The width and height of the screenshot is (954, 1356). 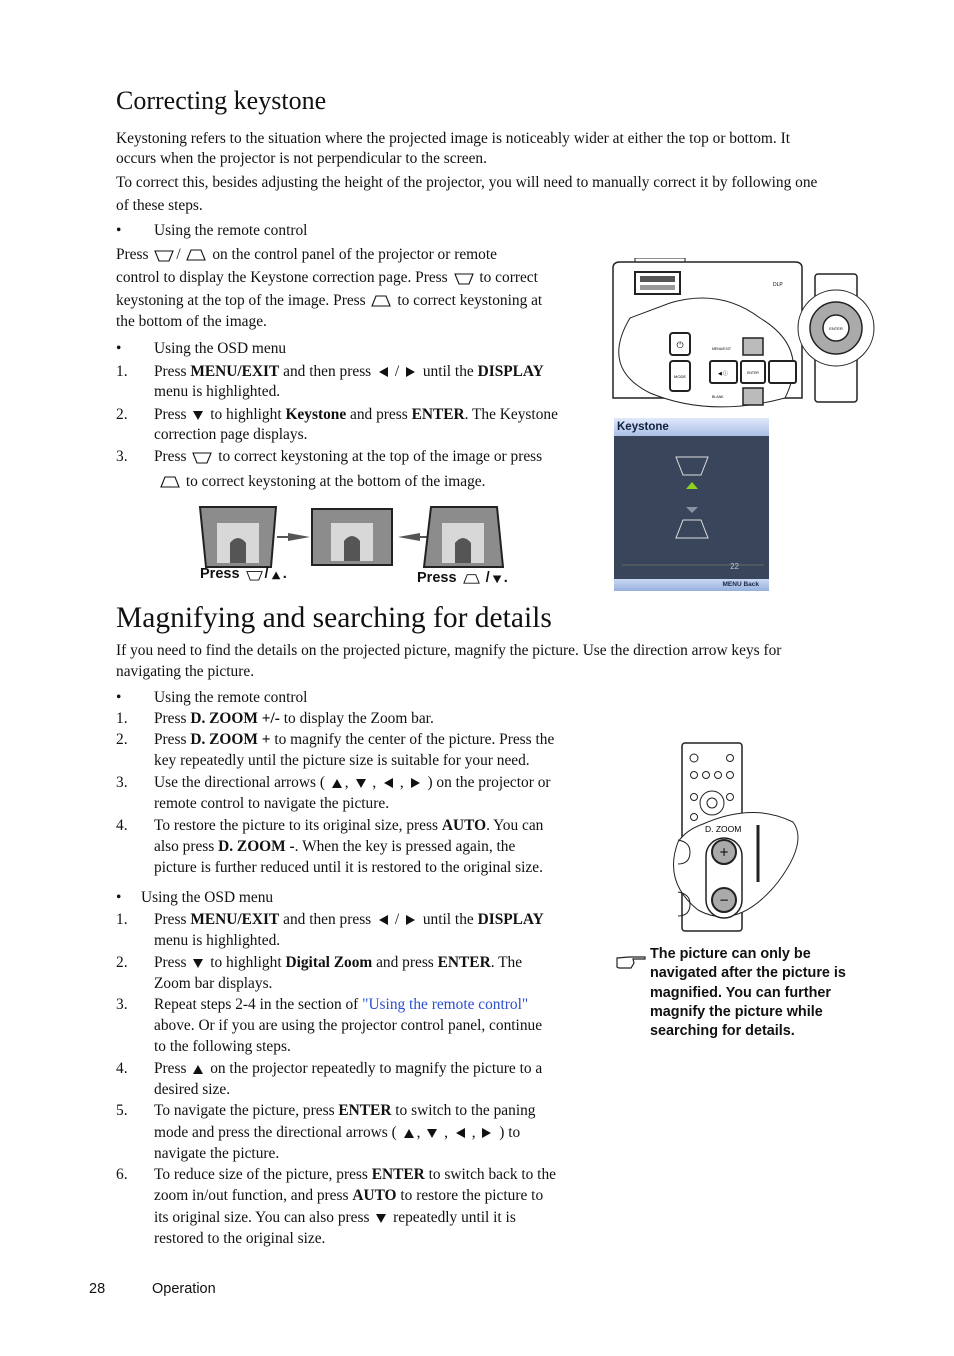 What do you see at coordinates (722, 349) in the screenshot?
I see `svg-text: MENU/EXIT` at bounding box center [722, 349].